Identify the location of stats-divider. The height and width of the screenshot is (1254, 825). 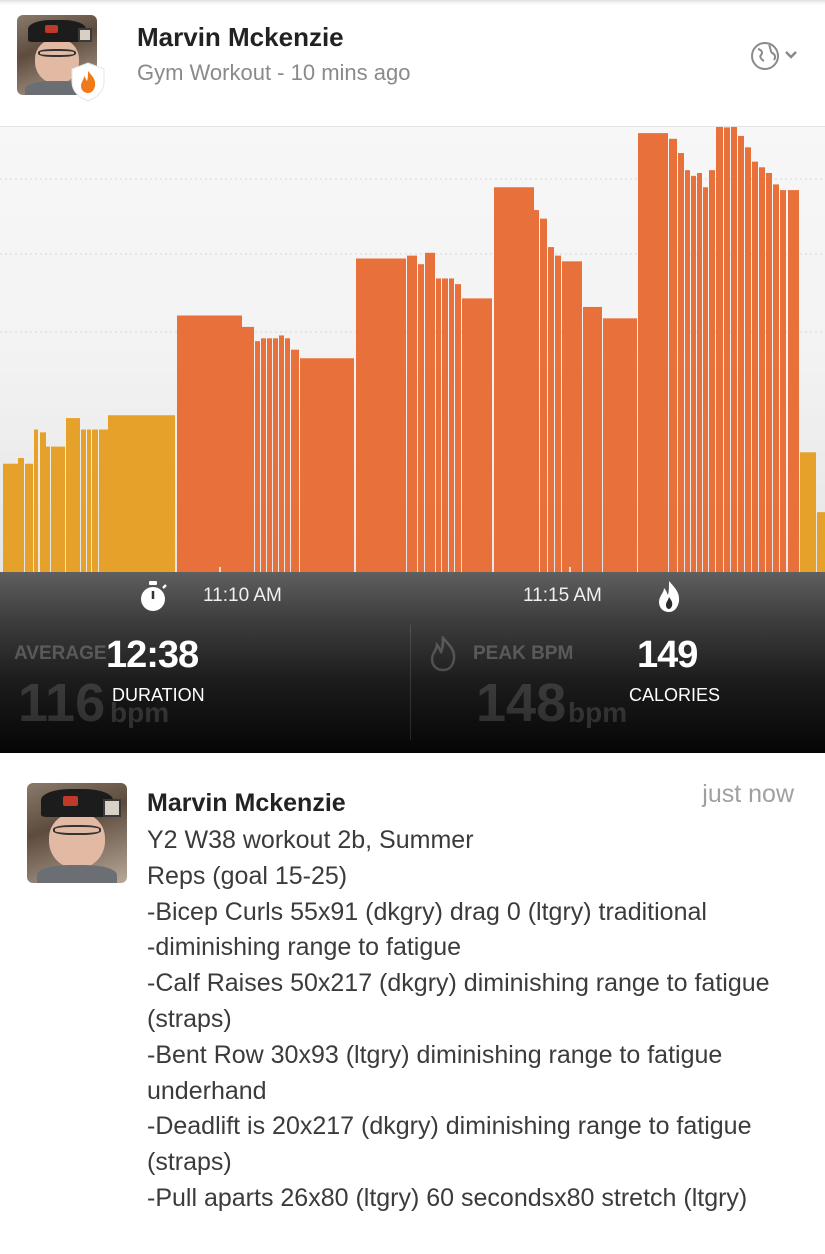
(410, 682).